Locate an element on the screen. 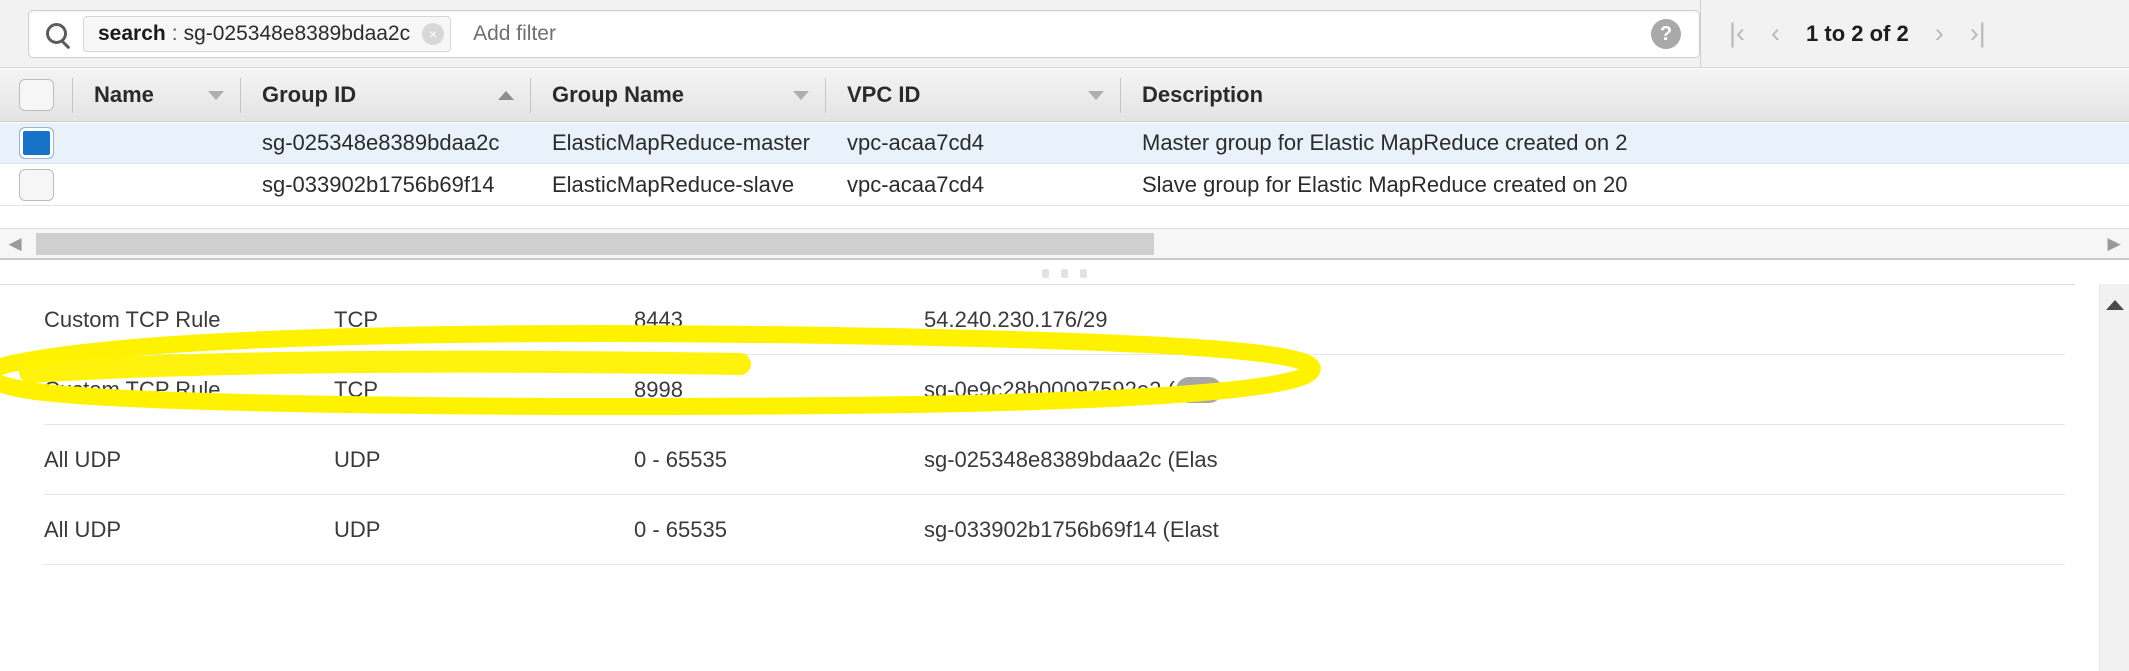 Image resolution: width=2129 pixels, height=671 pixels. first-page-icon: |‹ is located at coordinates (1737, 33).